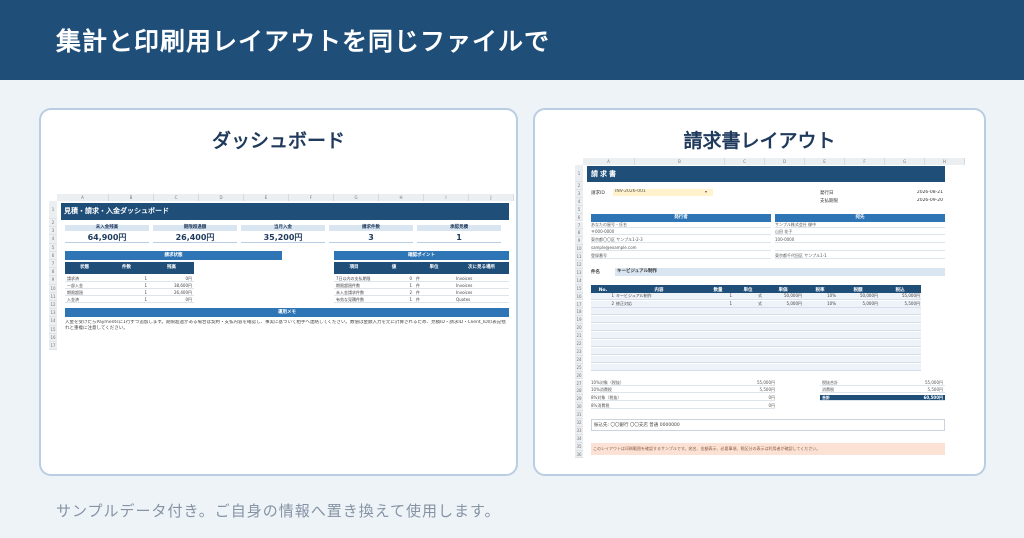 Image resolution: width=1024 pixels, height=538 pixels. What do you see at coordinates (831, 295) in the screenshot?
I see `item-cell: 10%` at bounding box center [831, 295].